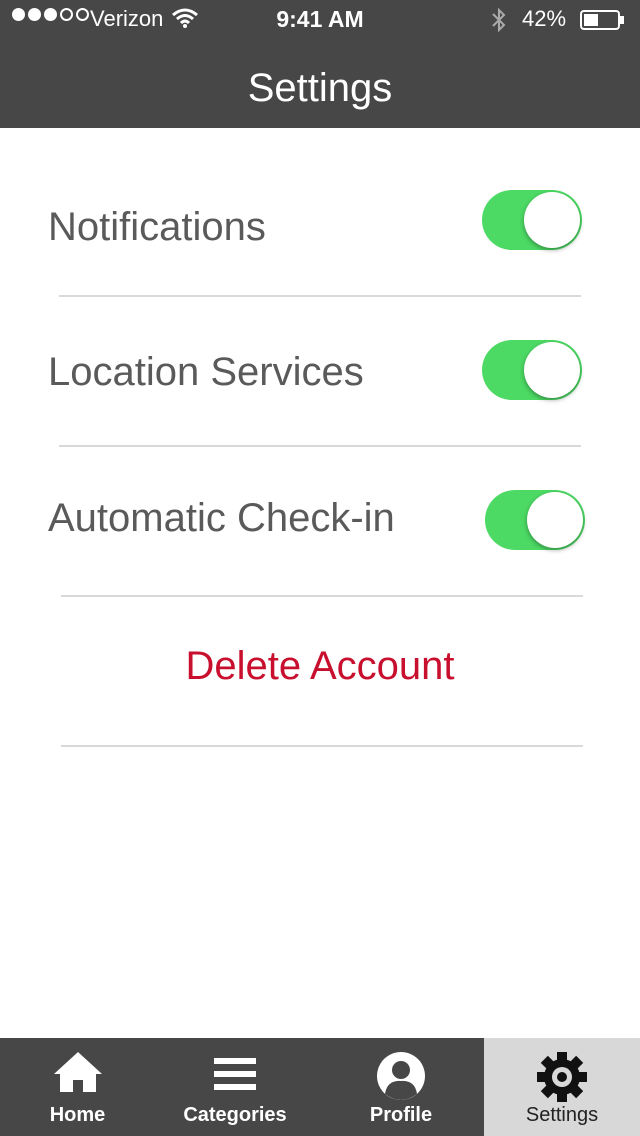 Image resolution: width=640 pixels, height=1136 pixels. Describe the element at coordinates (602, 20) in the screenshot. I see `battery-icon` at that location.